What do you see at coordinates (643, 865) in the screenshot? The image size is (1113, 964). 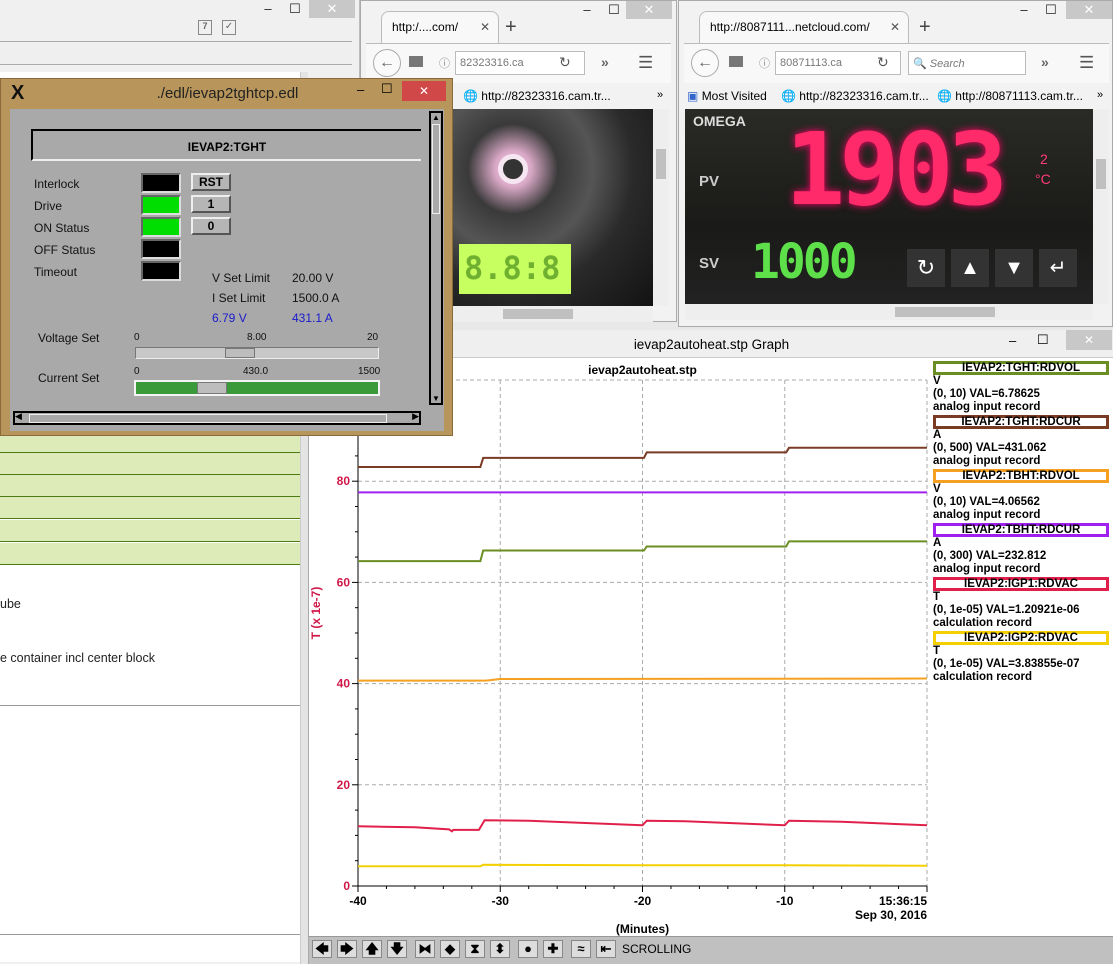 I see `series-line-ievap2-igp2-rdvac` at bounding box center [643, 865].